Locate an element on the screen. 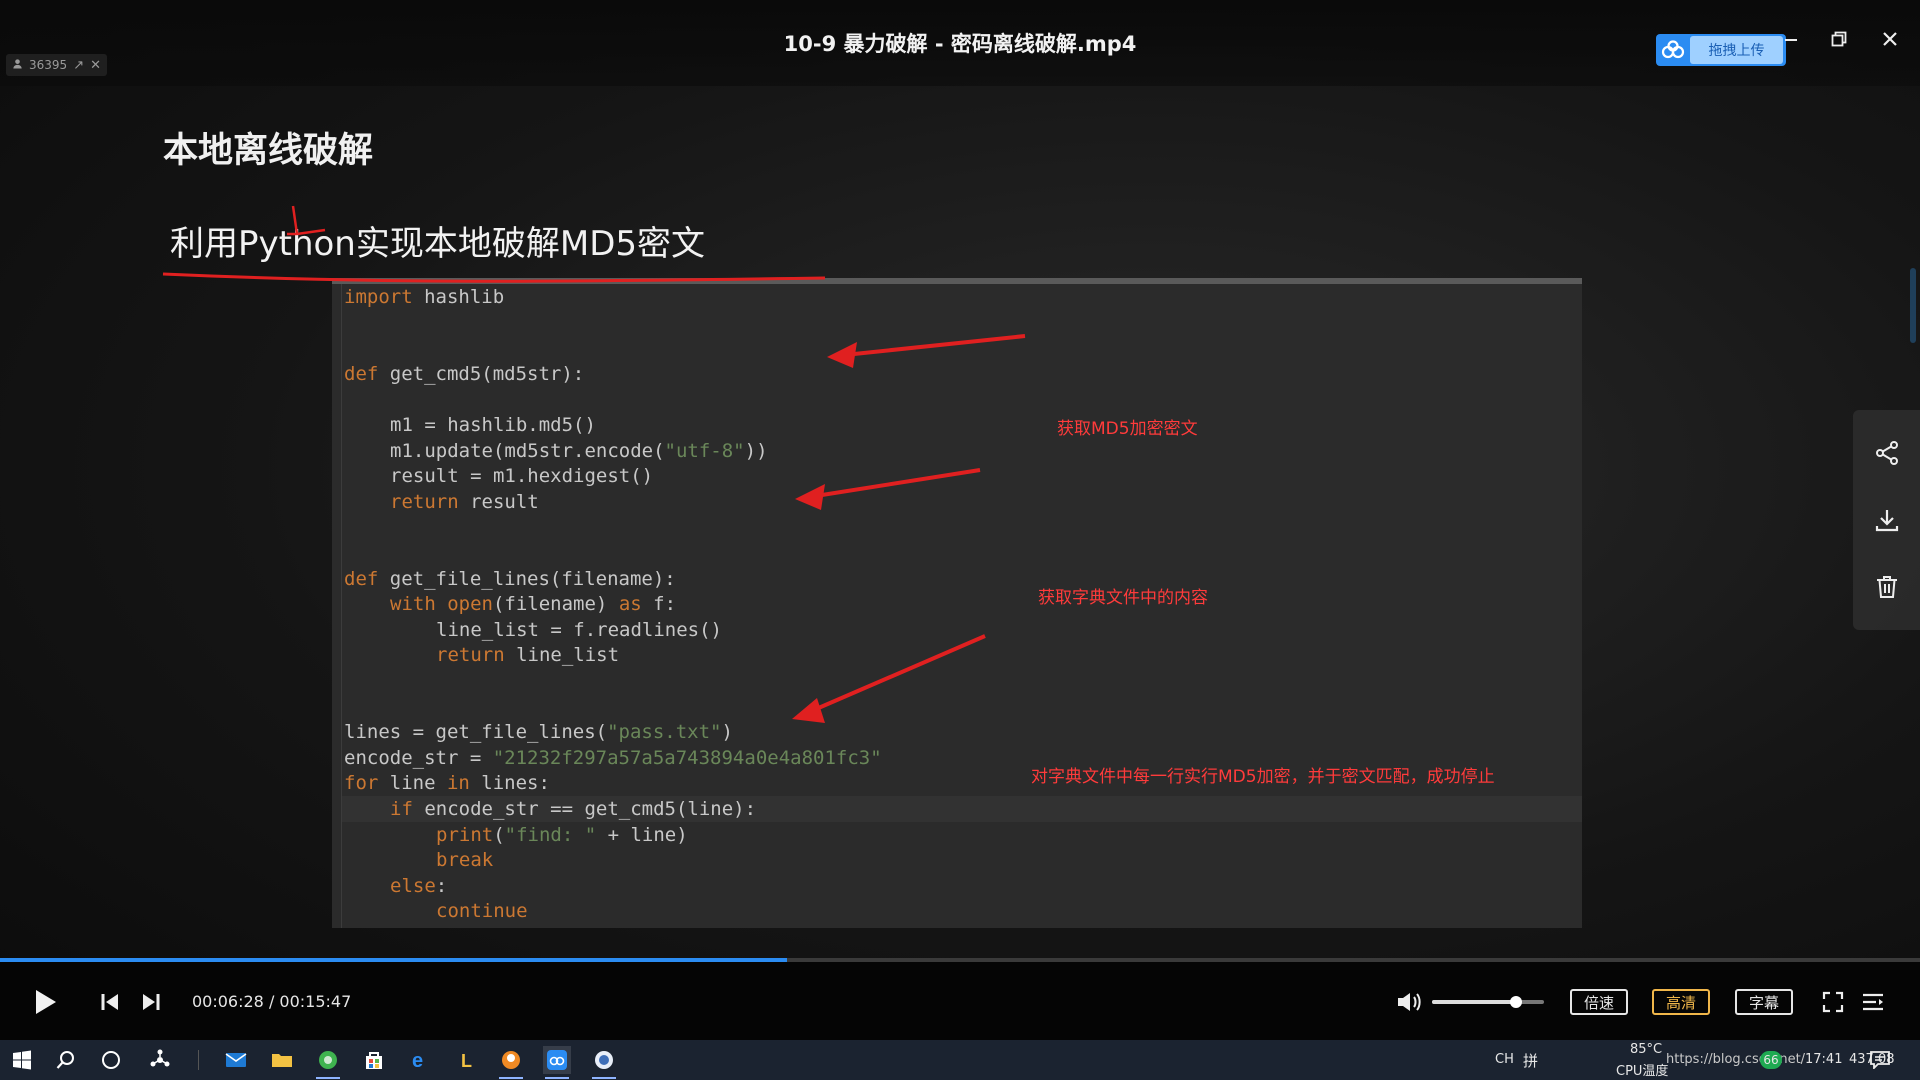  edge-icon: e is located at coordinates (420, 1060).